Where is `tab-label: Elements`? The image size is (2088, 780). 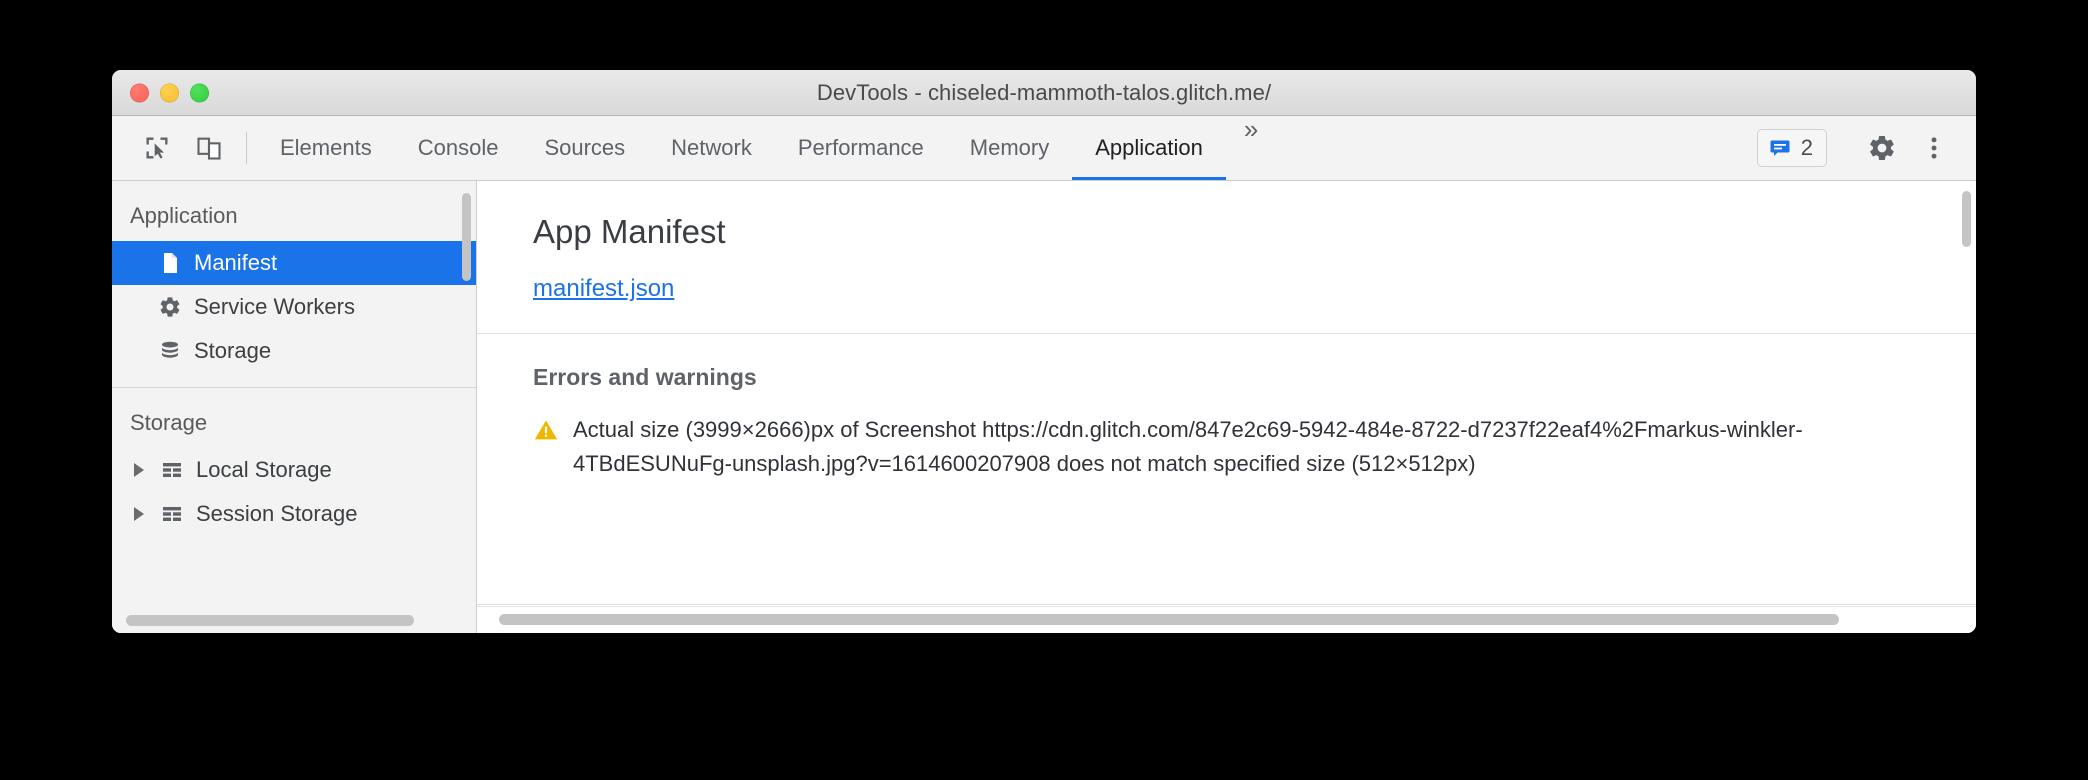
tab-label: Elements is located at coordinates (326, 147).